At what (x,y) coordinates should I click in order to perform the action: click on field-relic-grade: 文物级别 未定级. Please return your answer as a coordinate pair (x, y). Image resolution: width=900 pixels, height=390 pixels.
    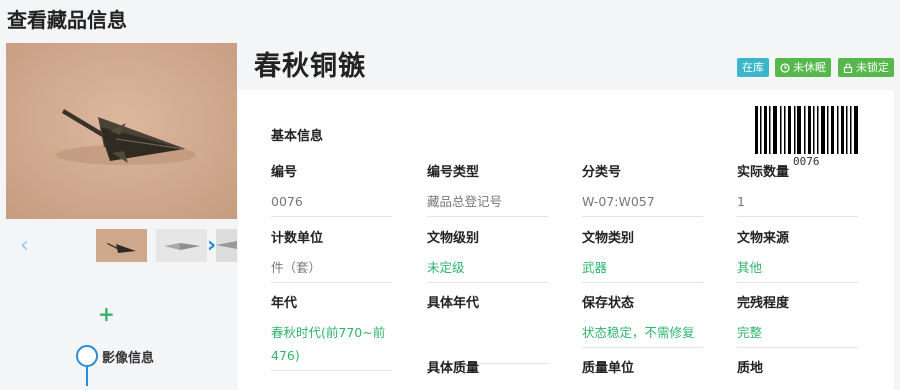
    Looking at the image, I should click on (487, 255).